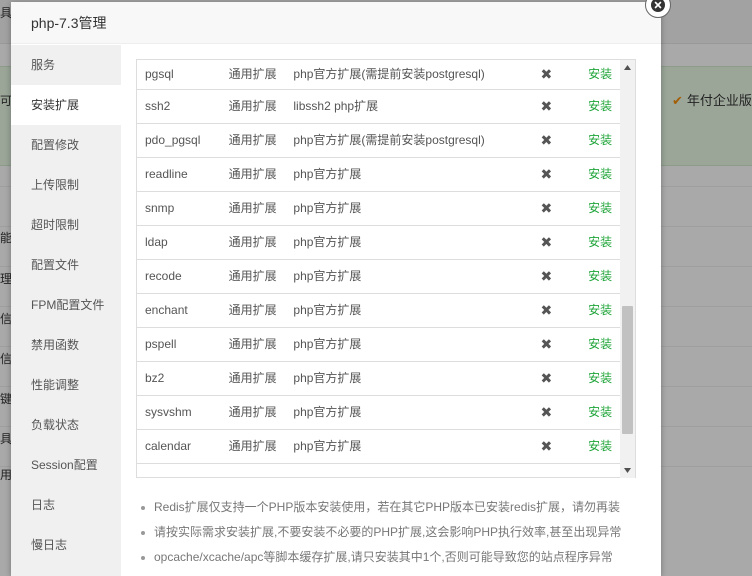 The height and width of the screenshot is (576, 752). Describe the element at coordinates (66, 465) in the screenshot. I see `sidebar-item-session-config: Session配置` at that location.